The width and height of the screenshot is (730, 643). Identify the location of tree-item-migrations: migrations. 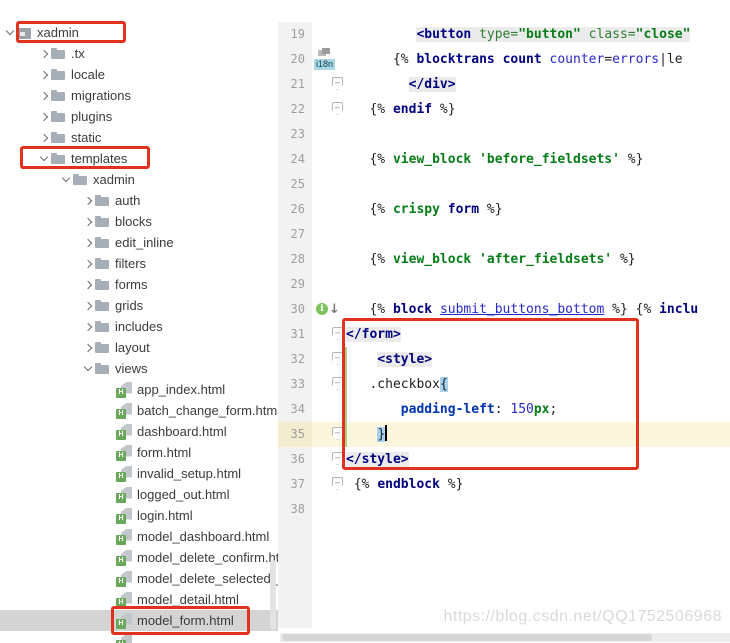
(139, 95).